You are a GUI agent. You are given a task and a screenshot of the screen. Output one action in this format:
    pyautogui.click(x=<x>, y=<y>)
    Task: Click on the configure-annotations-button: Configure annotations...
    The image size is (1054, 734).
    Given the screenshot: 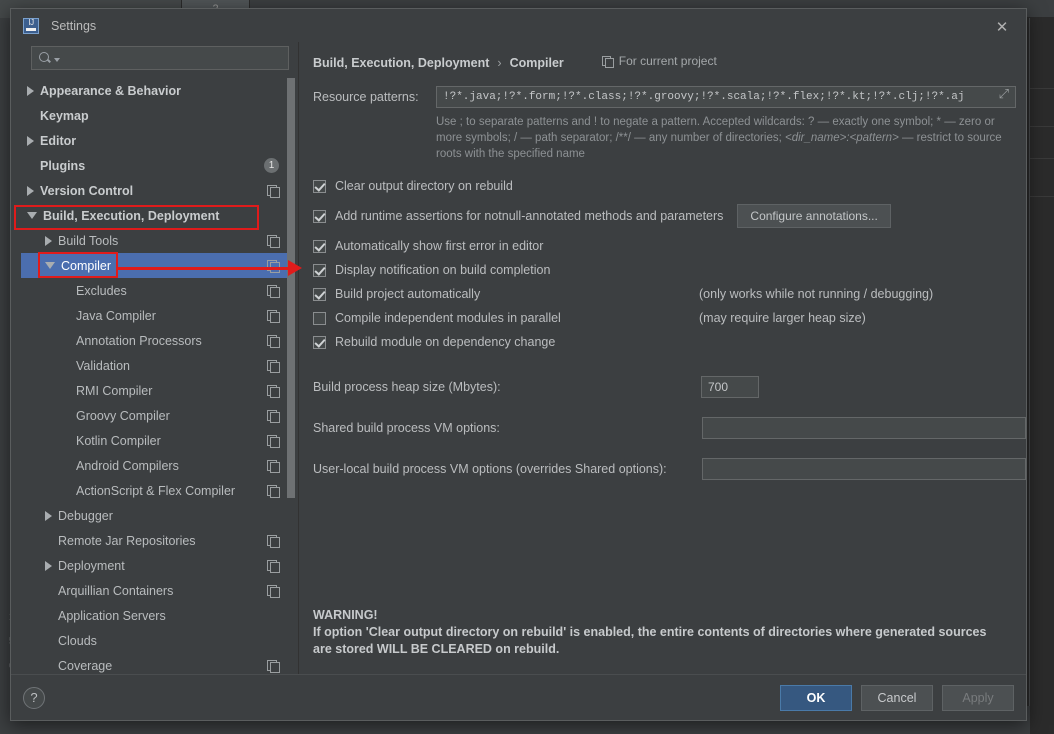 What is the action you would take?
    pyautogui.click(x=814, y=216)
    